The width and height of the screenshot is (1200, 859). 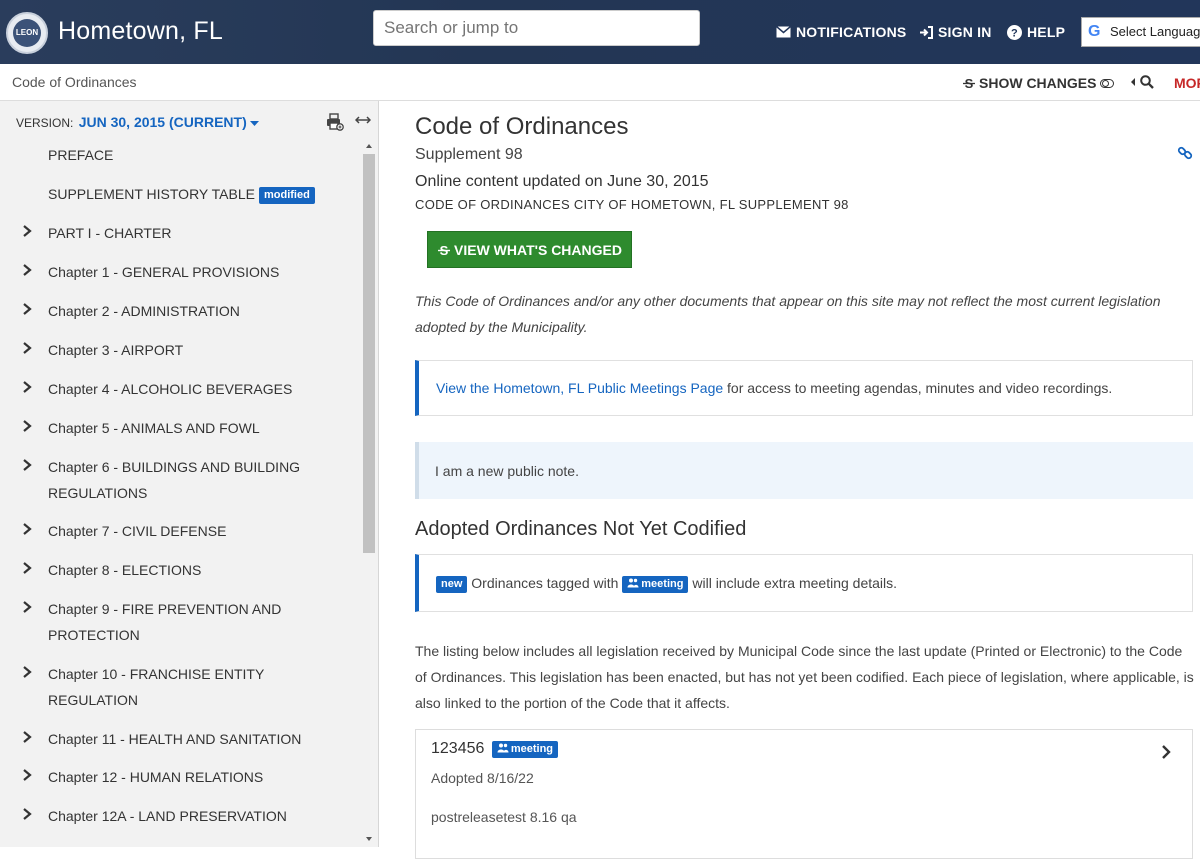 I want to click on sign-in-icon, so click(x=926, y=32).